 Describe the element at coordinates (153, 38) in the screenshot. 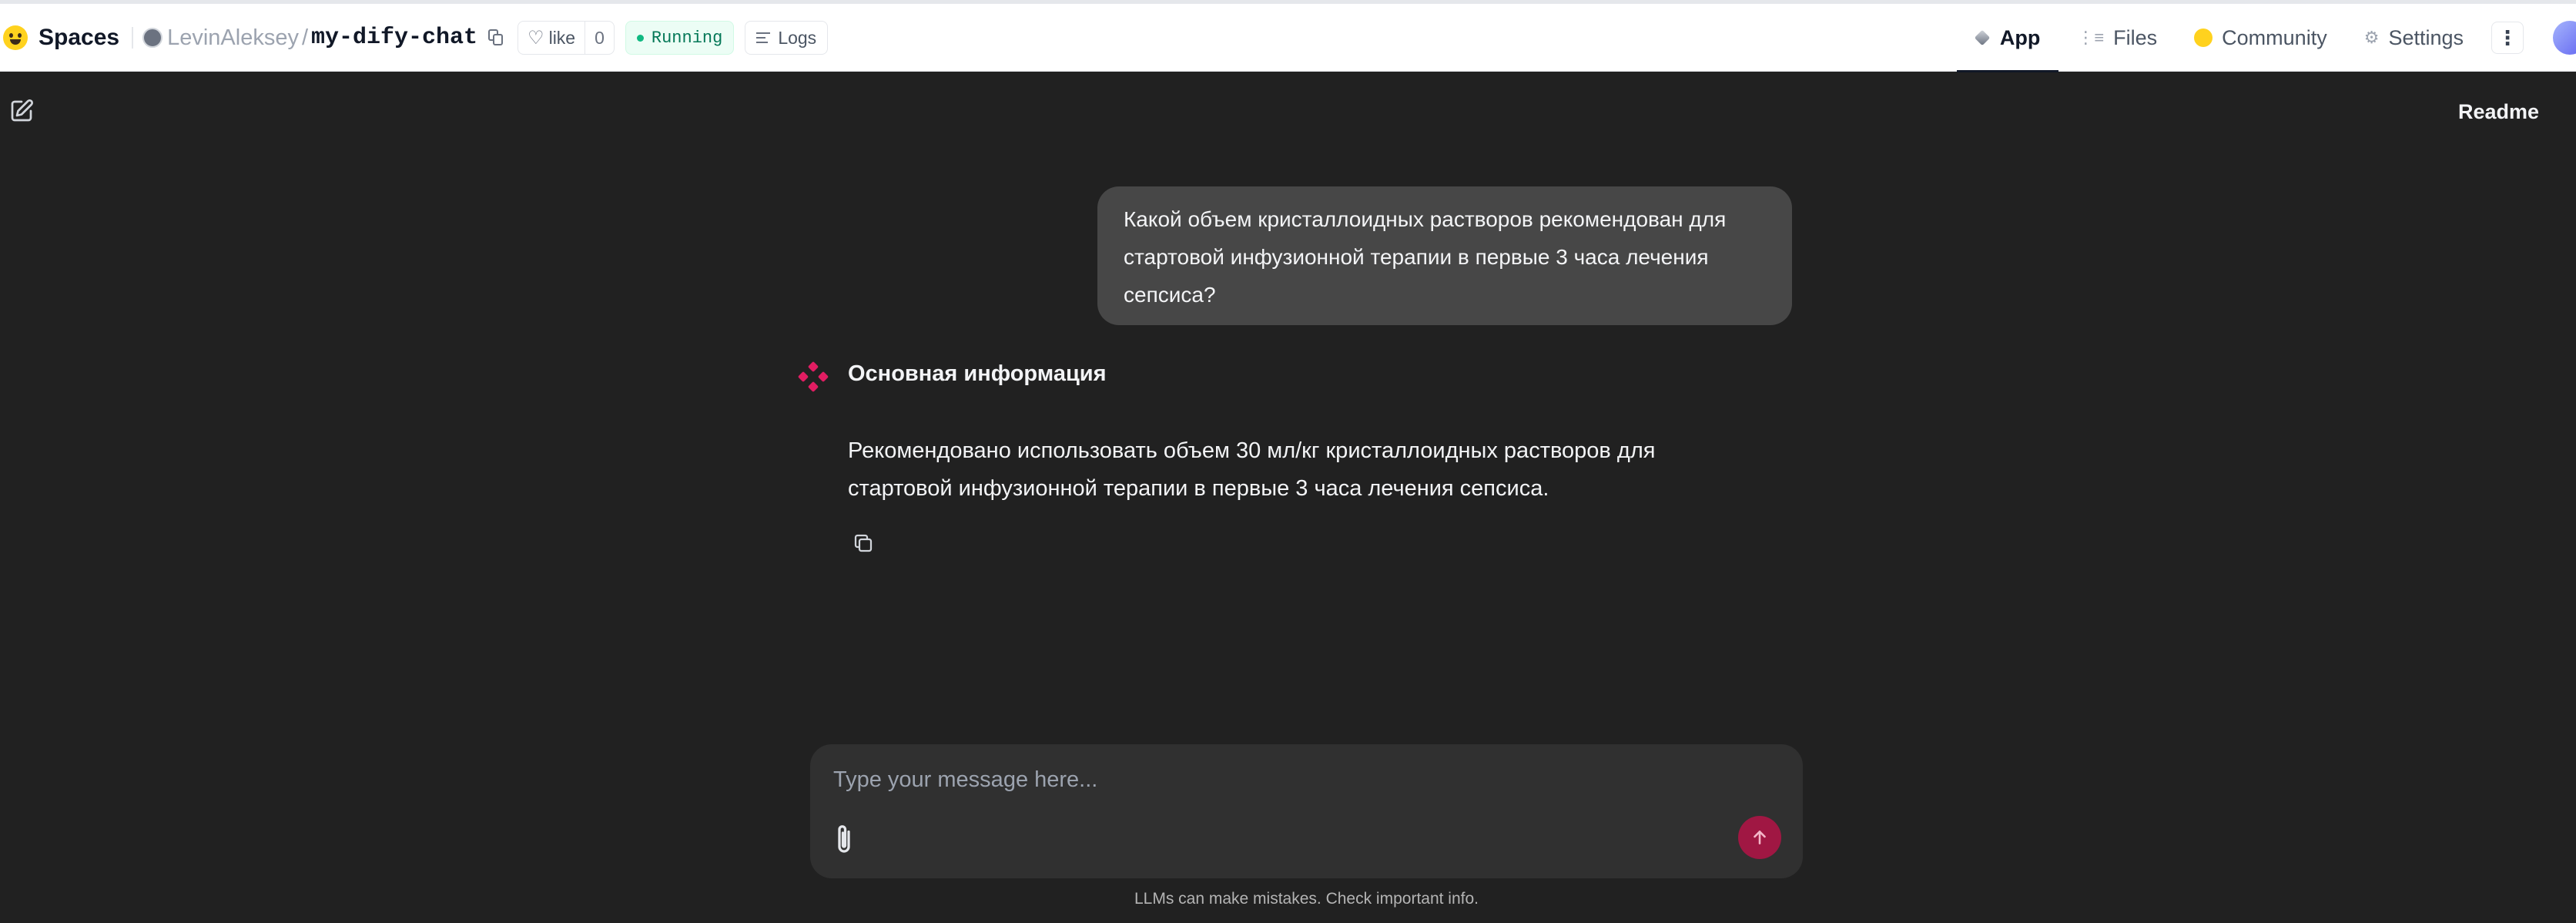

I see `owner-avatar` at that location.